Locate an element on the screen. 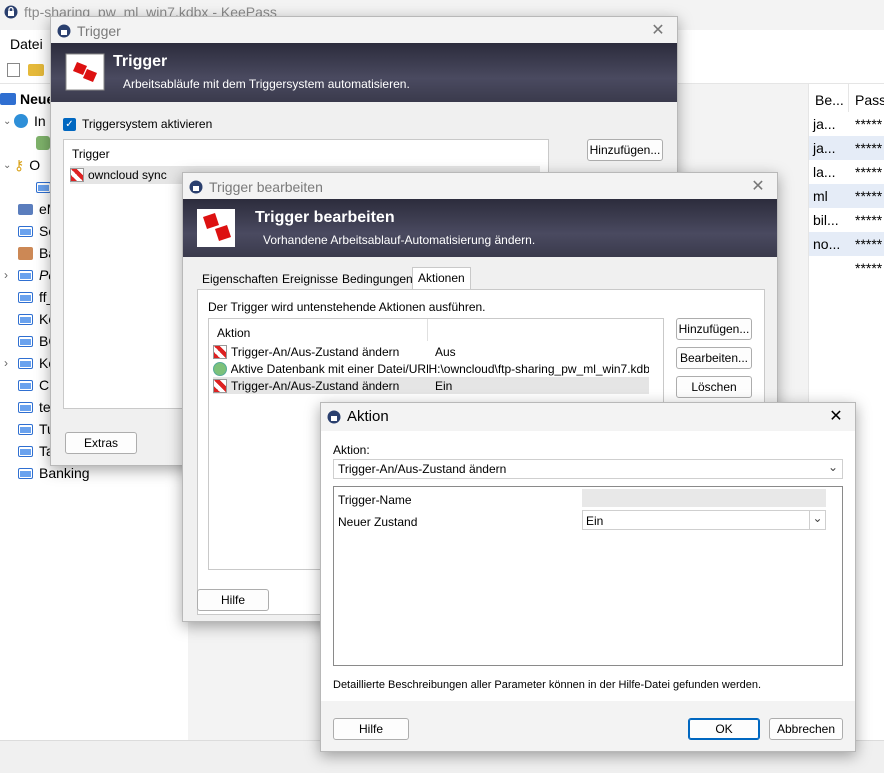  folder-open-icon is located at coordinates (8, 99).